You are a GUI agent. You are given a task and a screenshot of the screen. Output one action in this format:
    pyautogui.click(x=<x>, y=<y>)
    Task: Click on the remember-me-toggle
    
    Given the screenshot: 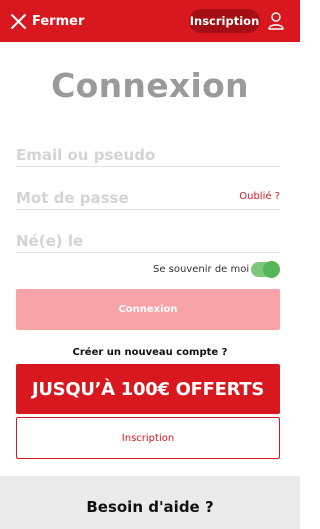 What is the action you would take?
    pyautogui.click(x=265, y=269)
    